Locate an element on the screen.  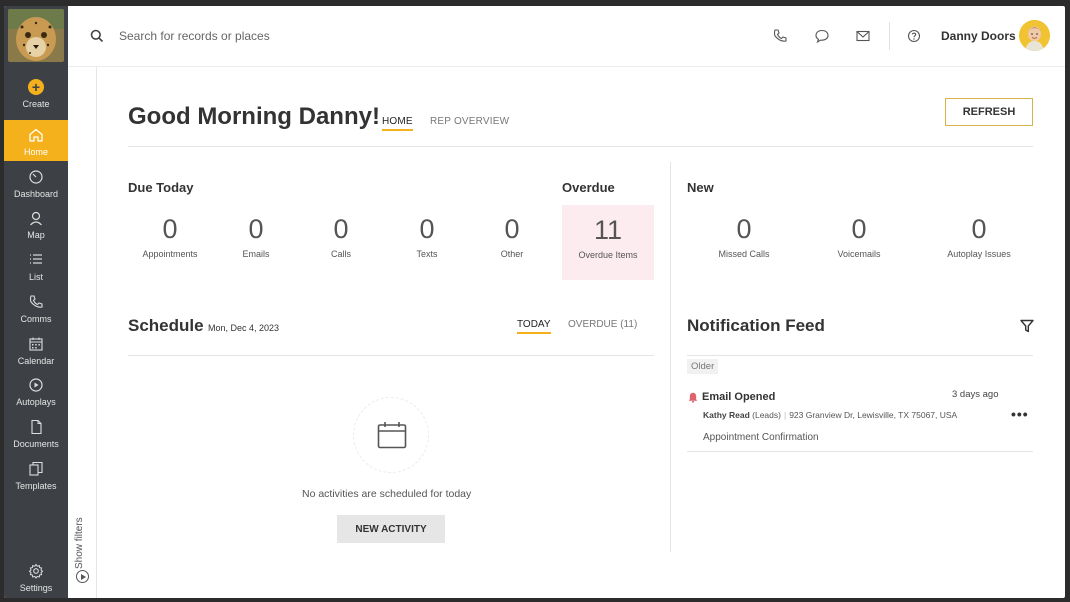
show-filters-toggle: Show filters is located at coordinates (79, 543).